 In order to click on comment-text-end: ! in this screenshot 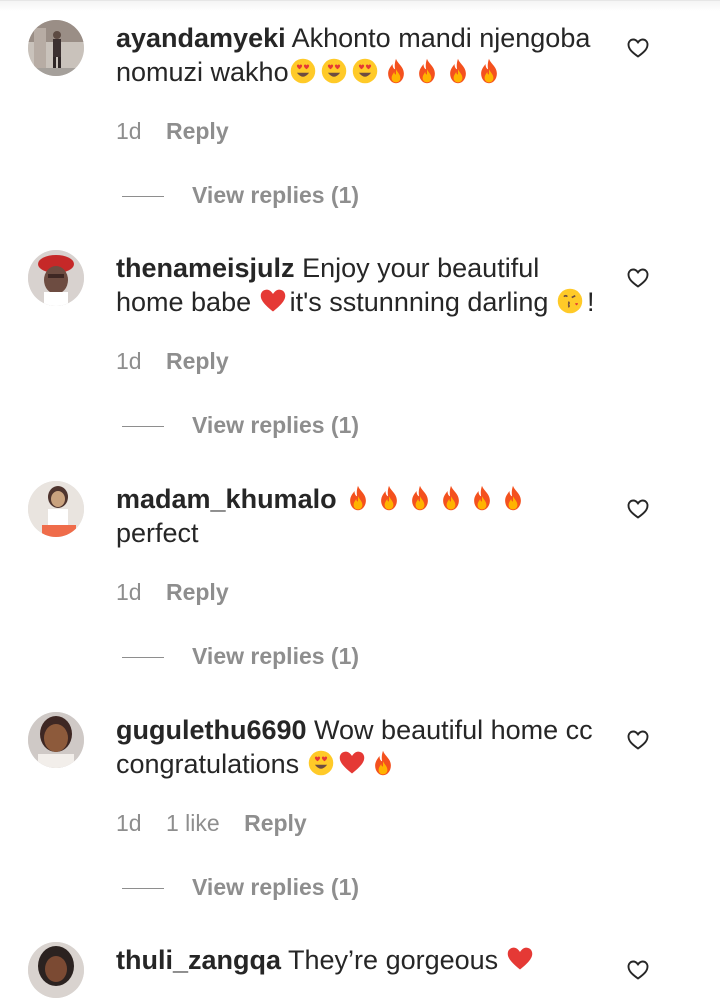, I will do `click(590, 302)`.